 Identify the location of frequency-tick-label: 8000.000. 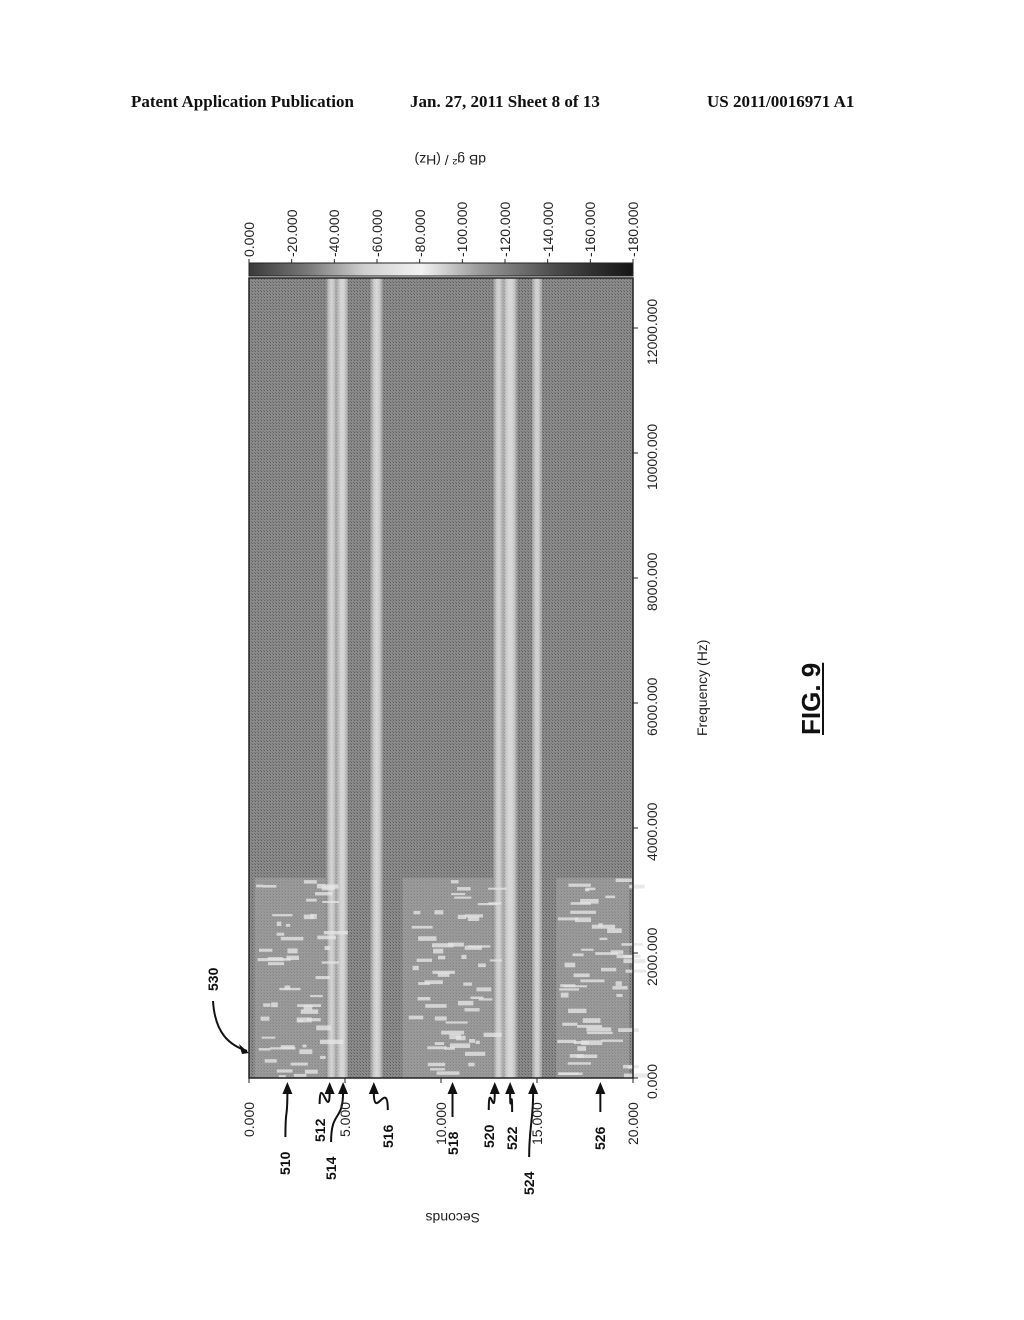
(652, 581).